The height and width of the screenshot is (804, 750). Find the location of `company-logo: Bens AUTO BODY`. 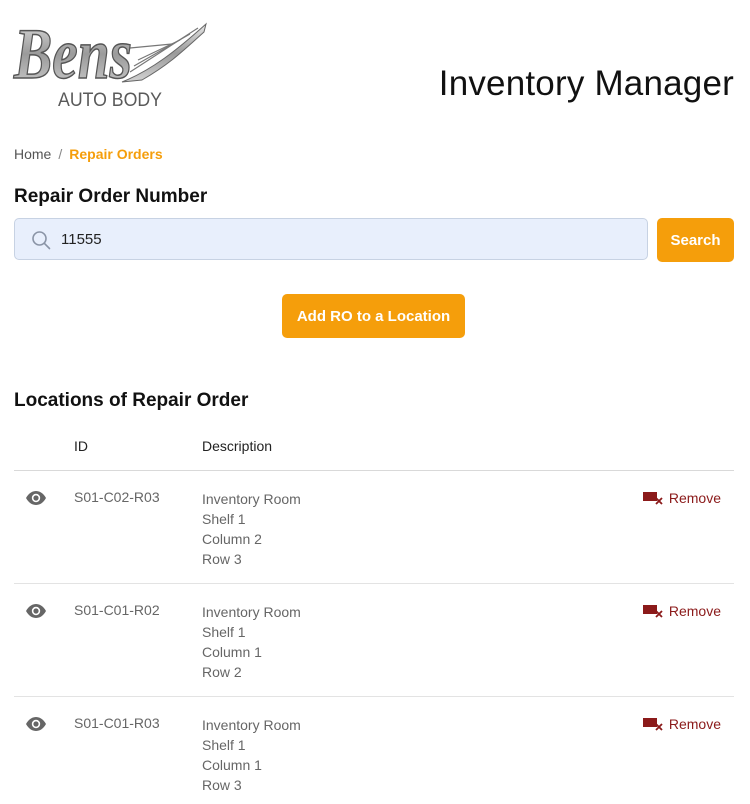

company-logo: Bens AUTO BODY is located at coordinates (109, 62).